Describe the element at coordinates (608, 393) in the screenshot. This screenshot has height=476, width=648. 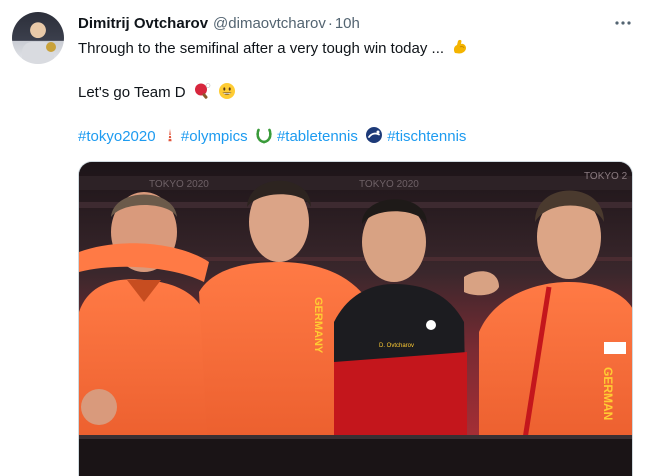
I see `shirt-text: GERMAN` at that location.